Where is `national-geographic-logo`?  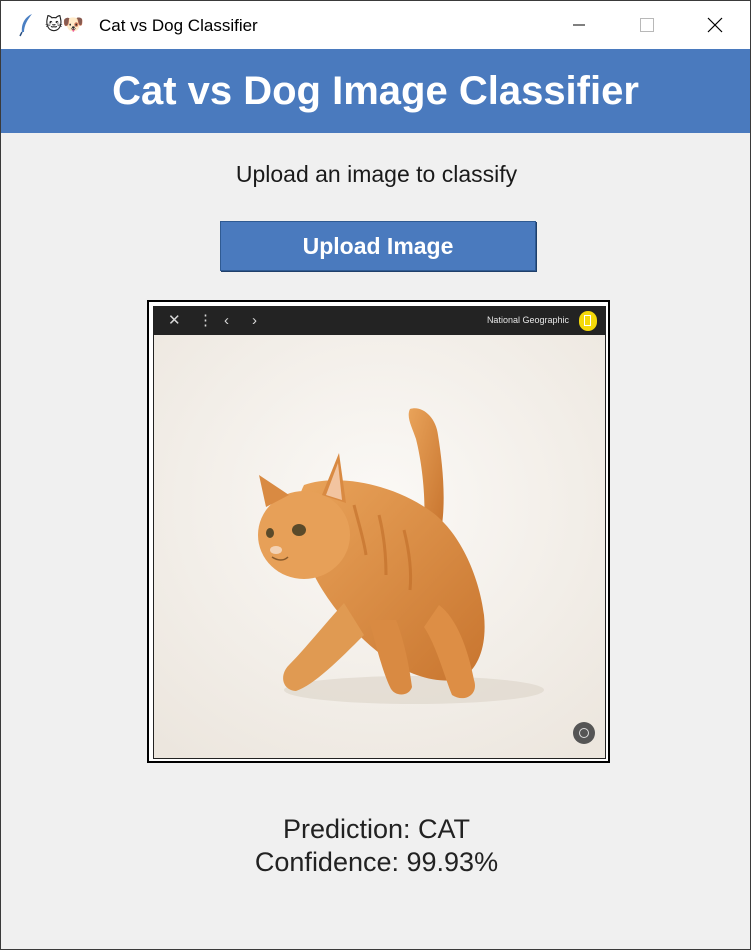 national-geographic-logo is located at coordinates (588, 321).